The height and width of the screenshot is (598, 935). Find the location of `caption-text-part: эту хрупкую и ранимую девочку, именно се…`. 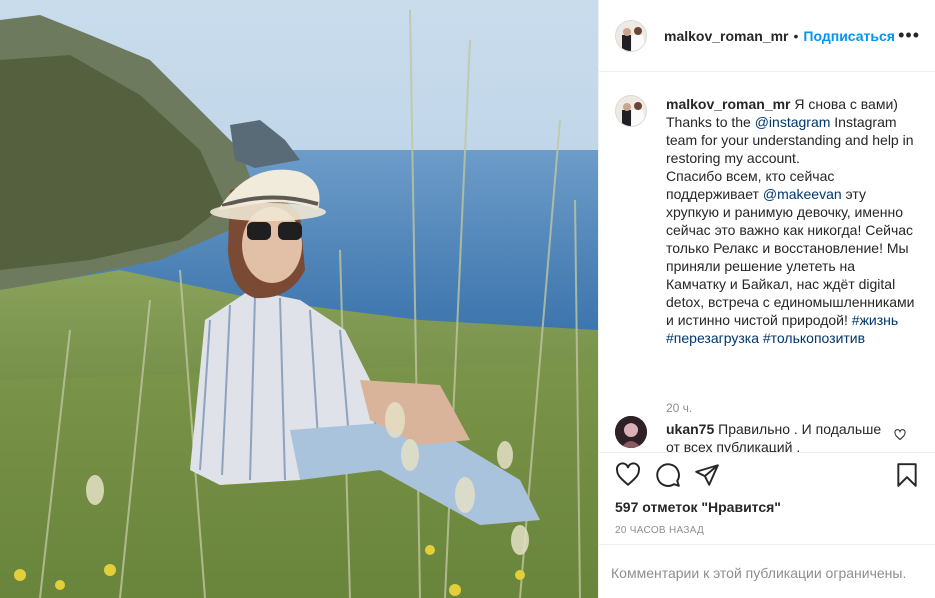

caption-text-part: эту хрупкую и ранимую девочку, именно се… is located at coordinates (792, 257).